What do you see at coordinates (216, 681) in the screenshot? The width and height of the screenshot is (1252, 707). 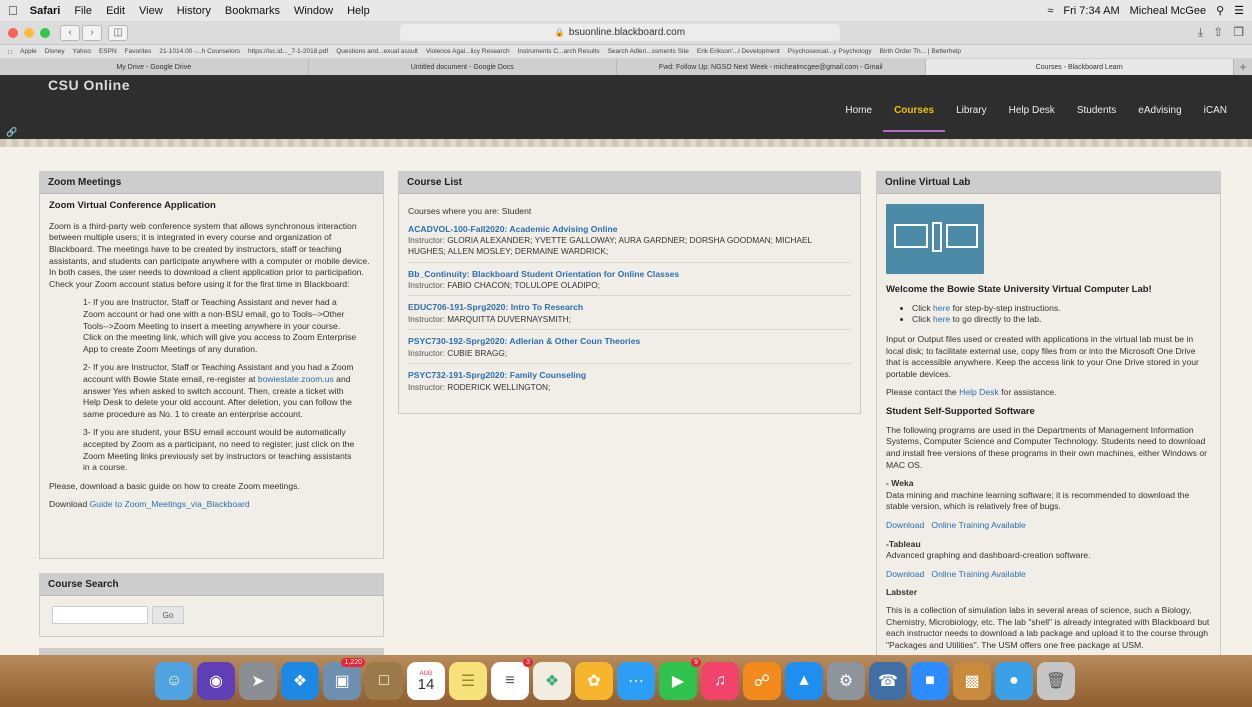 I see `siri-icon: ◉` at bounding box center [216, 681].